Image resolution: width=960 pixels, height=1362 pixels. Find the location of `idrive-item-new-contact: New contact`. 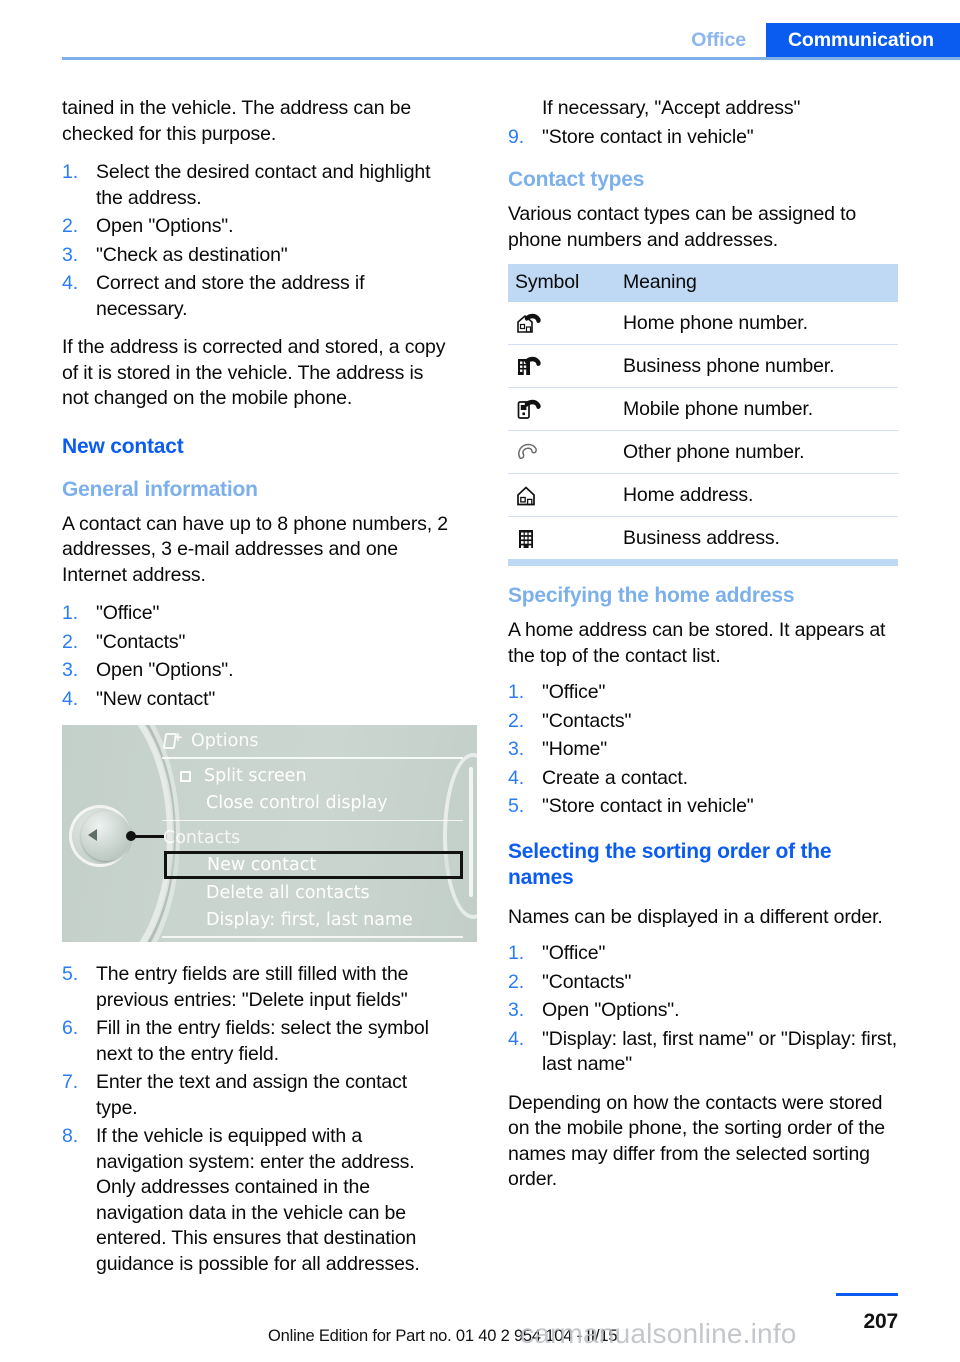

idrive-item-new-contact: New contact is located at coordinates (313, 865).